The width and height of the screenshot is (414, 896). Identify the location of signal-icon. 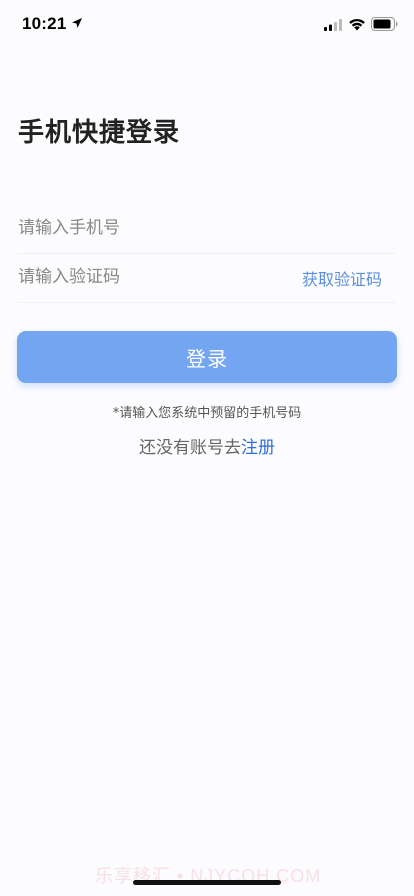
(333, 25).